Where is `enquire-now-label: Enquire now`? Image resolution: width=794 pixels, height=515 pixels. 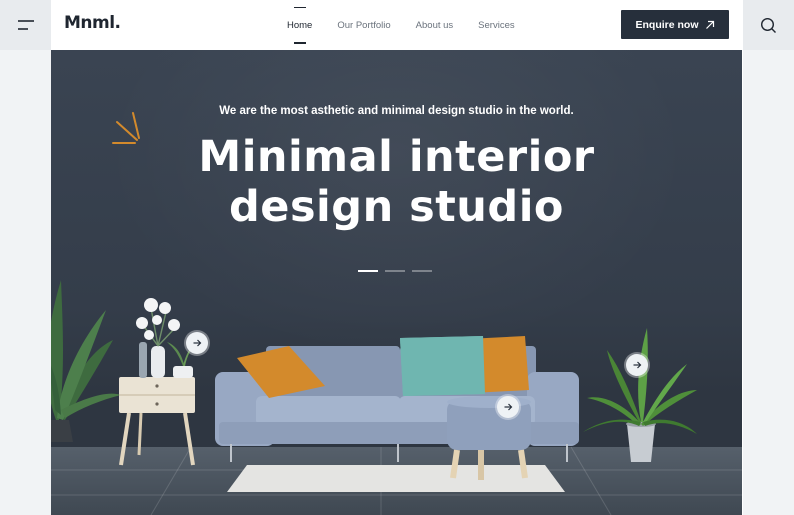 enquire-now-label: Enquire now is located at coordinates (667, 24).